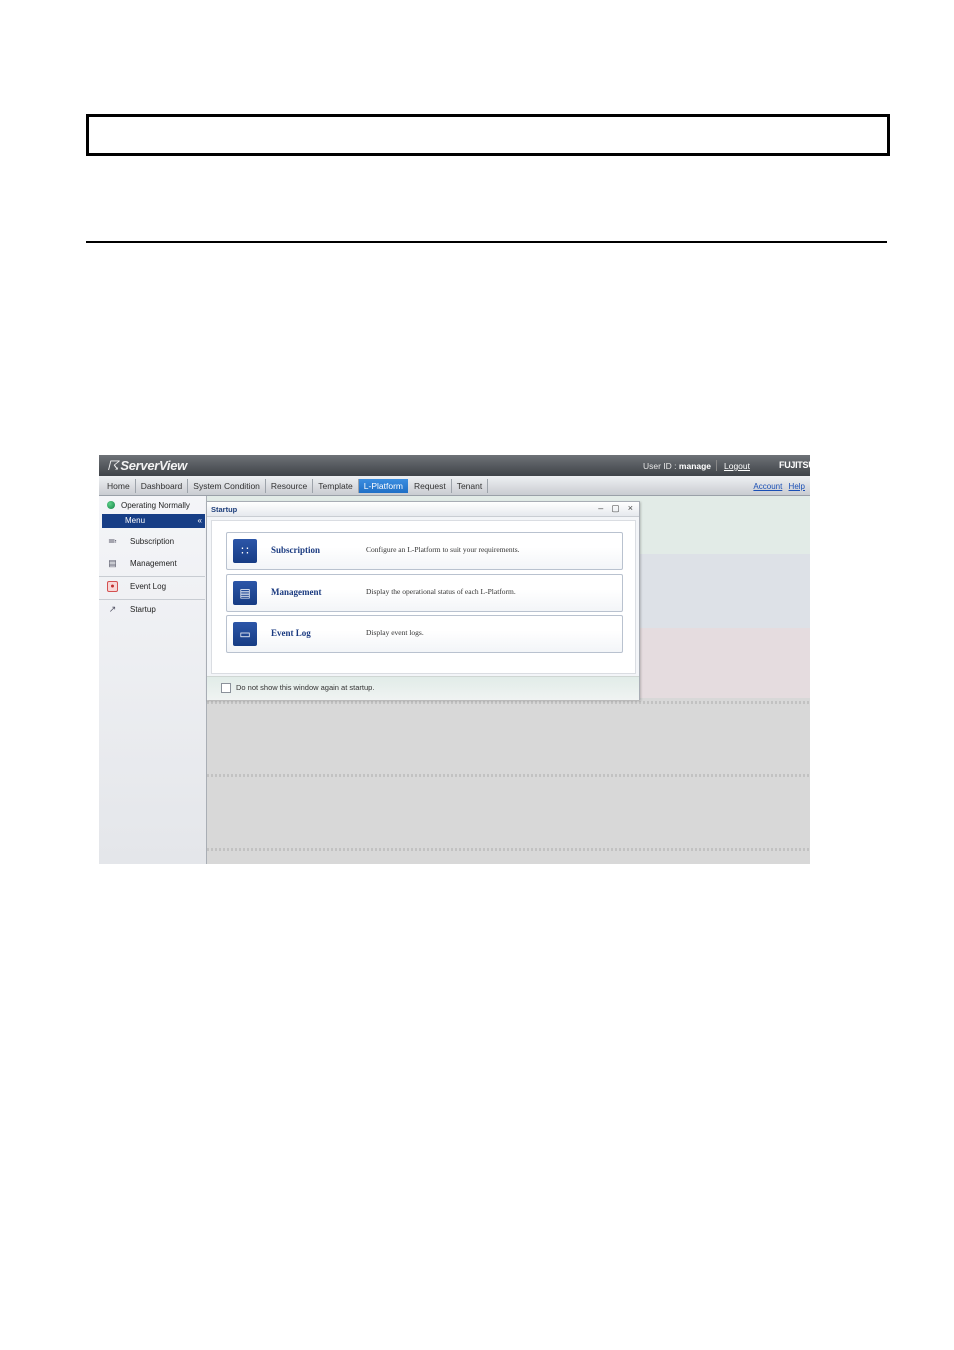  What do you see at coordinates (486, 242) in the screenshot?
I see `document-rule` at bounding box center [486, 242].